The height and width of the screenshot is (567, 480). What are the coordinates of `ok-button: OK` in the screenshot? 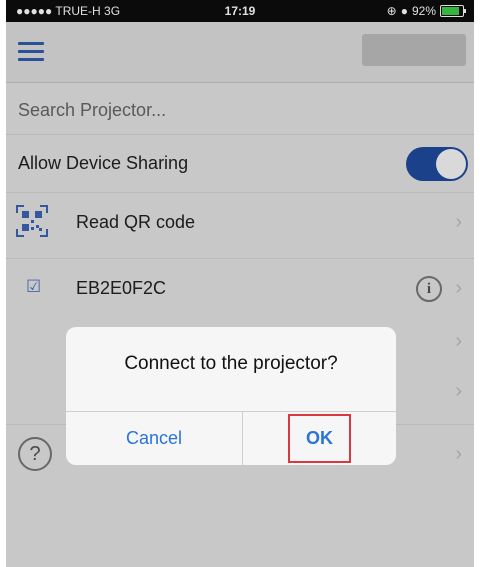 It's located at (319, 438).